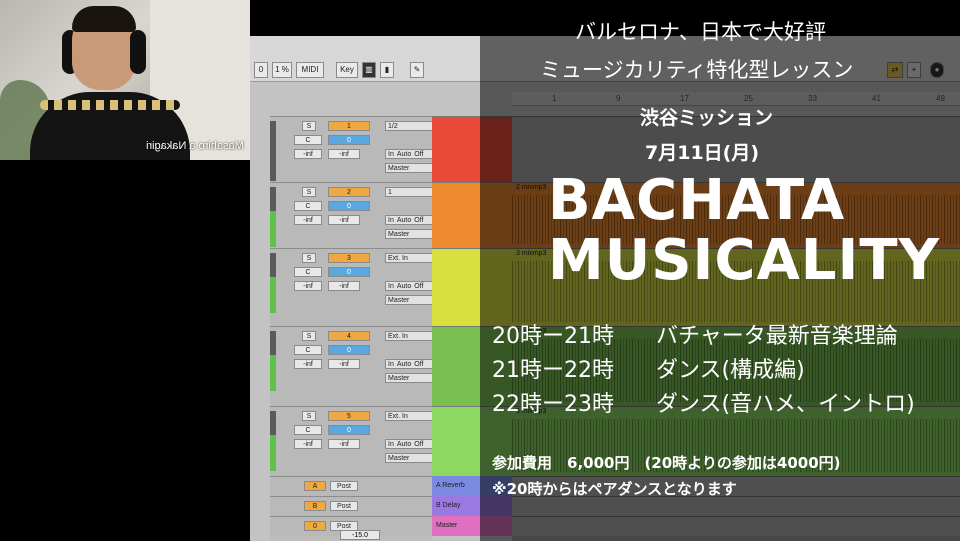 Image resolution: width=960 pixels, height=541 pixels. I want to click on o-button: 0, so click(261, 70).